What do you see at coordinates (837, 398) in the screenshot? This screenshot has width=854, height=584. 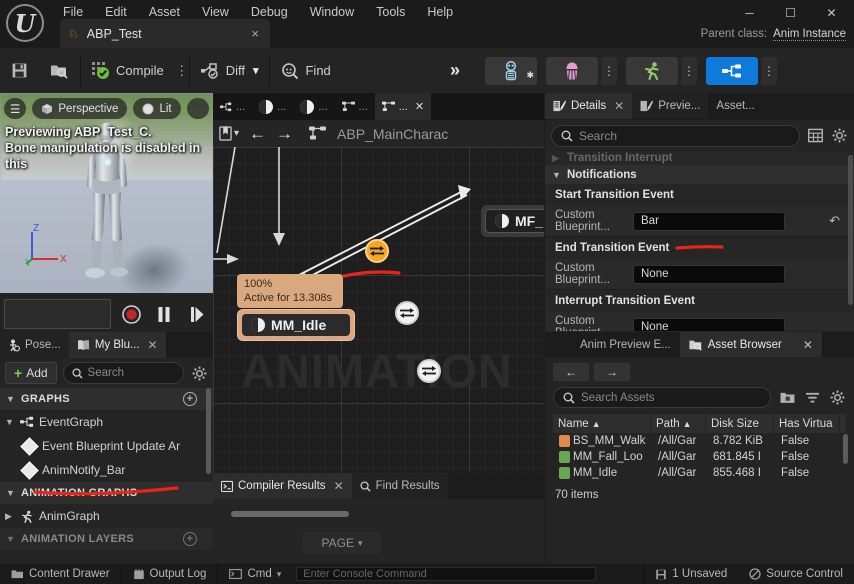 I see `asset-browser-settings-icon` at bounding box center [837, 398].